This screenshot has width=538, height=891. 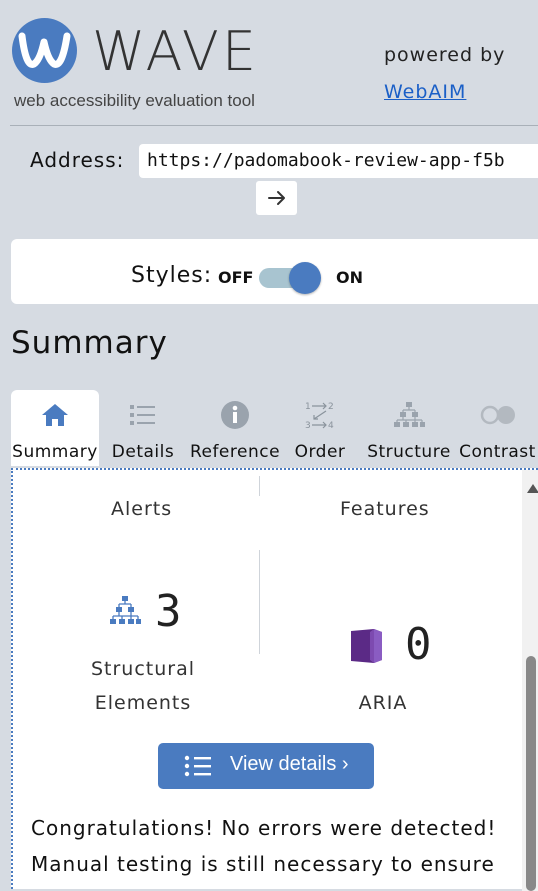 I want to click on header-divider, so click(x=274, y=125).